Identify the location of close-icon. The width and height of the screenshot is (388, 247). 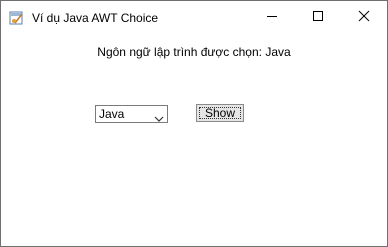
(364, 18).